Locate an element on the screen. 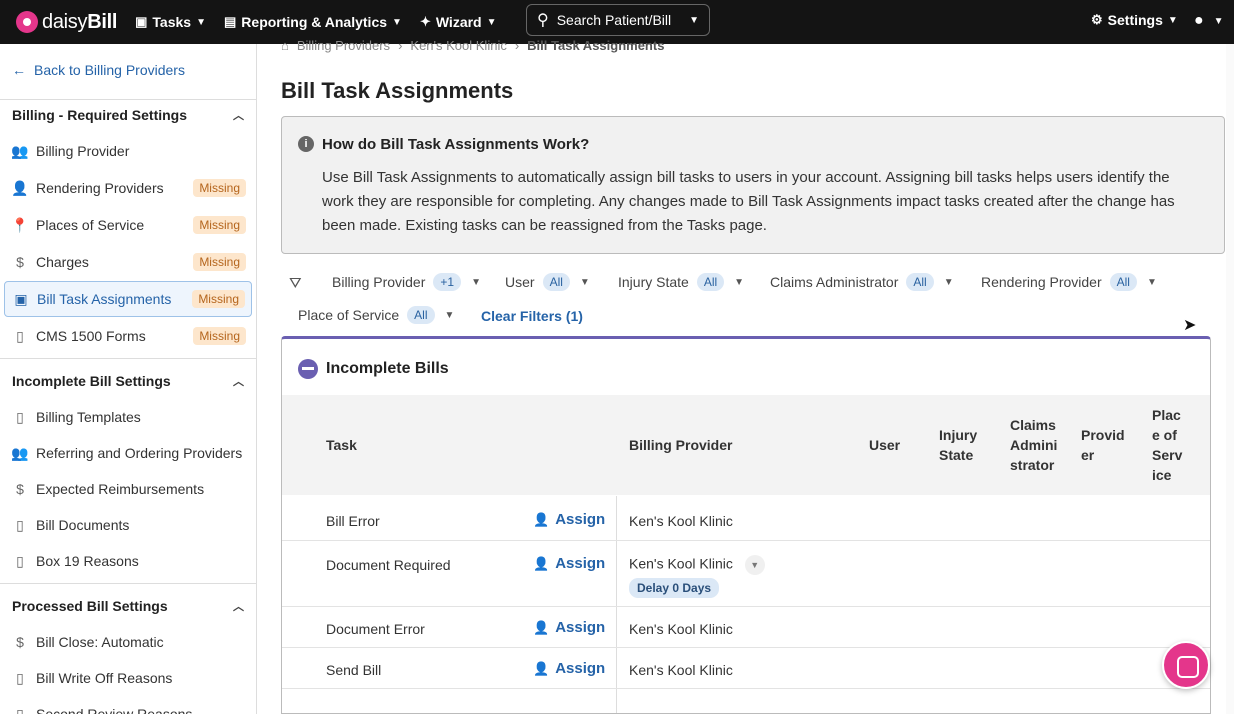 This screenshot has width=1234, height=714. col-place-of-service: Place of Service is located at coordinates (1167, 445).